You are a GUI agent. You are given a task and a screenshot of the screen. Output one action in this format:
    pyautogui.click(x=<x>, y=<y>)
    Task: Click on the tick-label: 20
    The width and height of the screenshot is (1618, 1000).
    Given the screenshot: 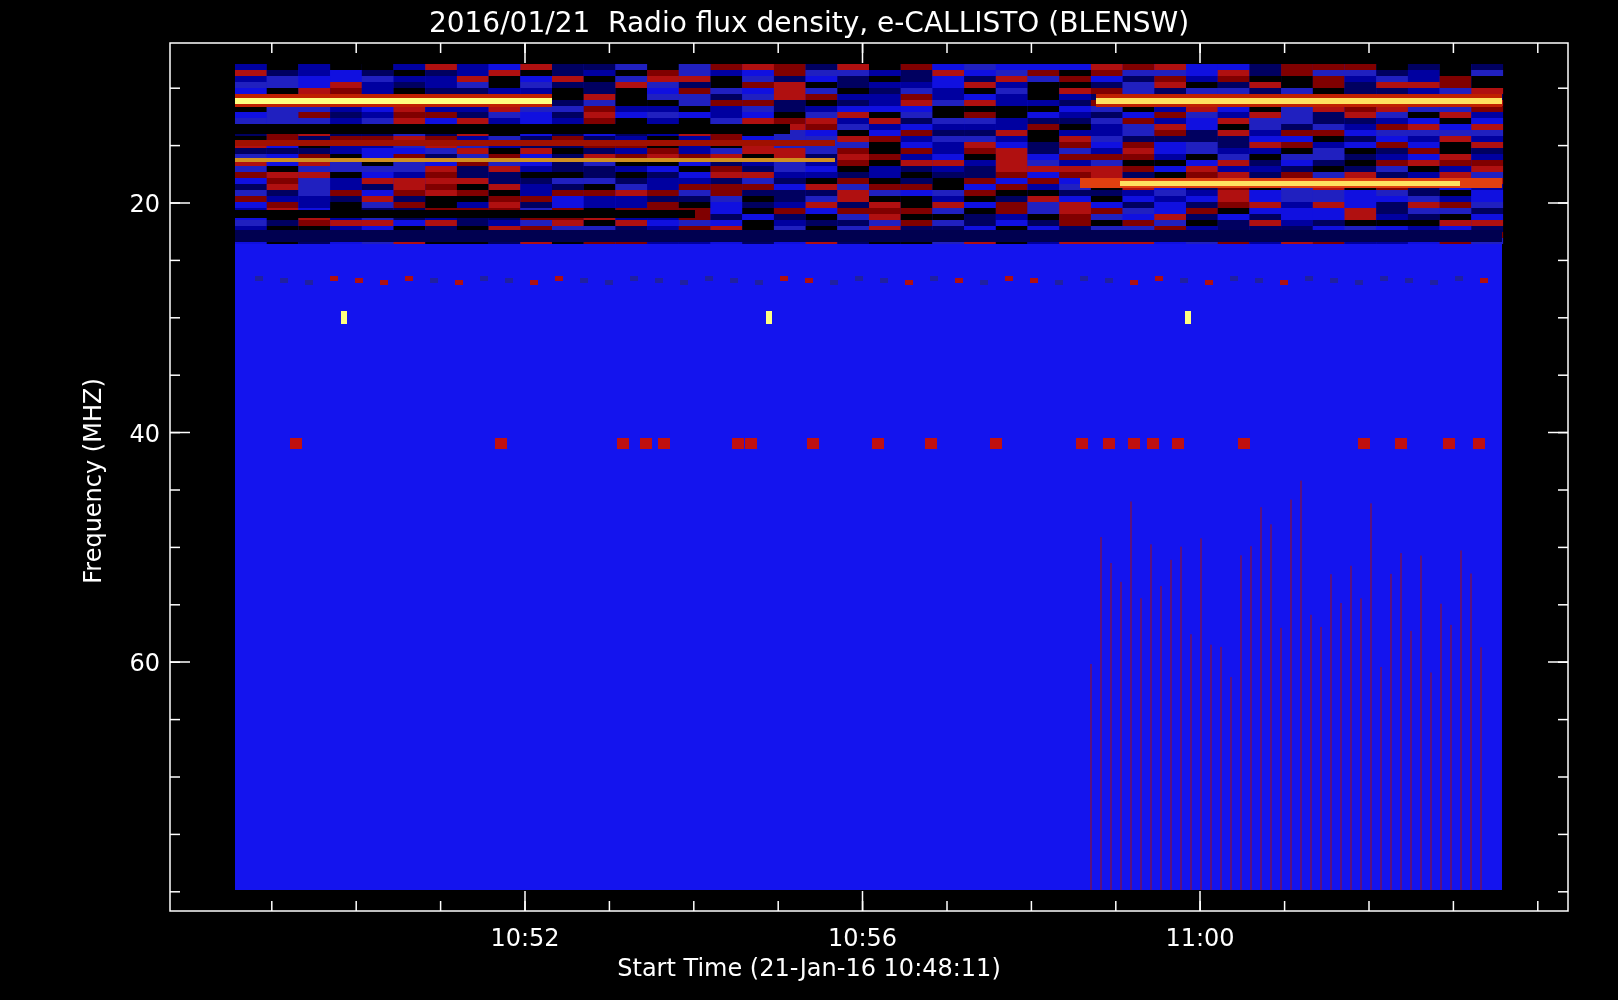 What is the action you would take?
    pyautogui.click(x=144, y=204)
    